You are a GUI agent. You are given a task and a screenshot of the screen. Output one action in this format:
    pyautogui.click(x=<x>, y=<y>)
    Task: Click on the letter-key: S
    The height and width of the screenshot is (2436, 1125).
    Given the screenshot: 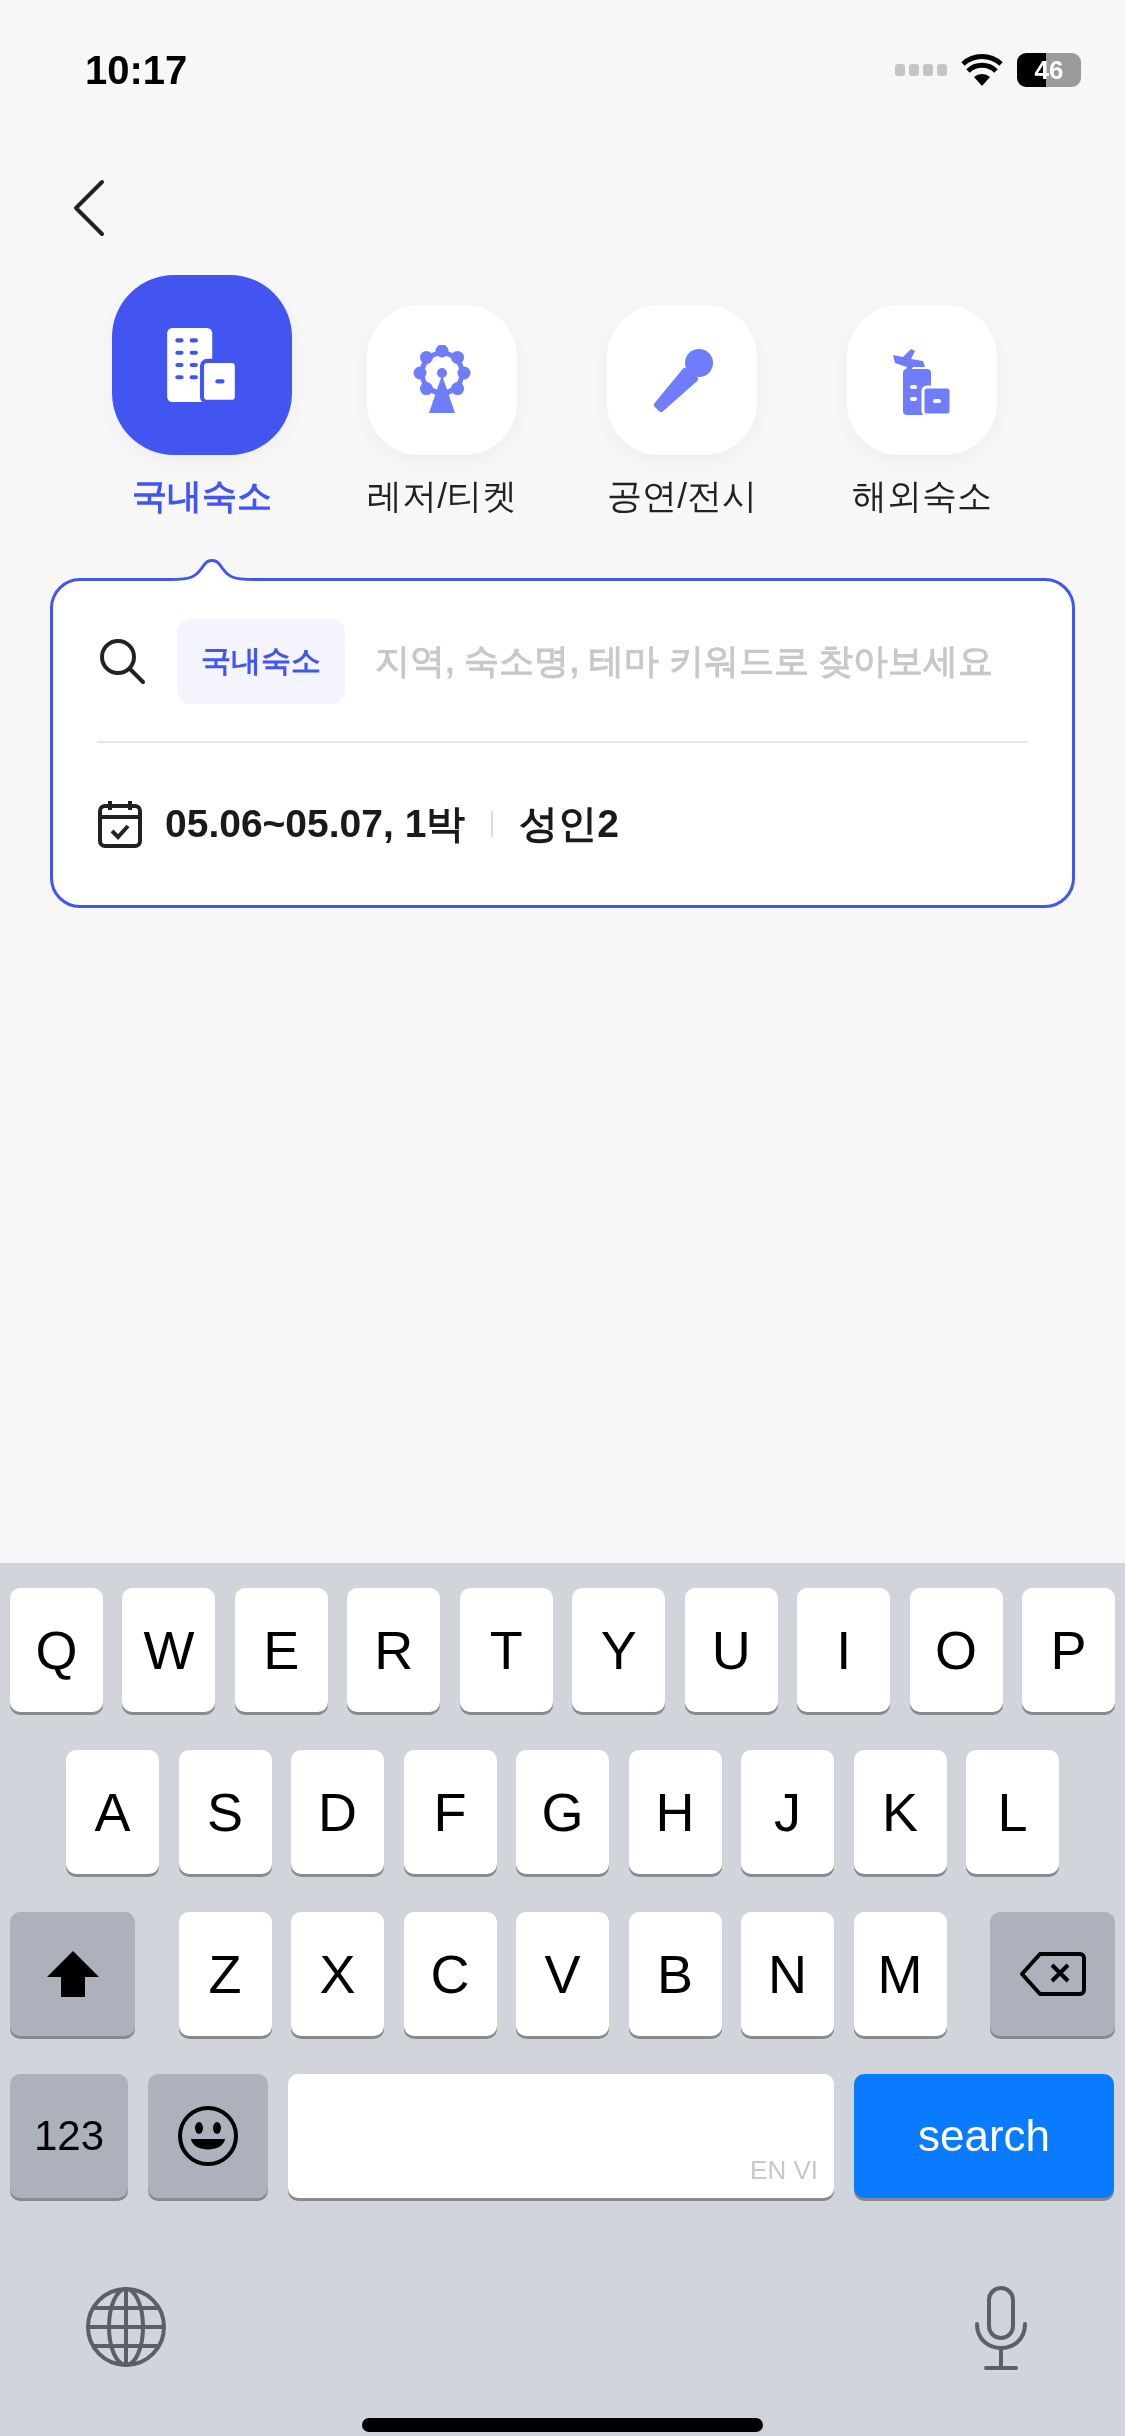 What is the action you would take?
    pyautogui.click(x=225, y=1812)
    